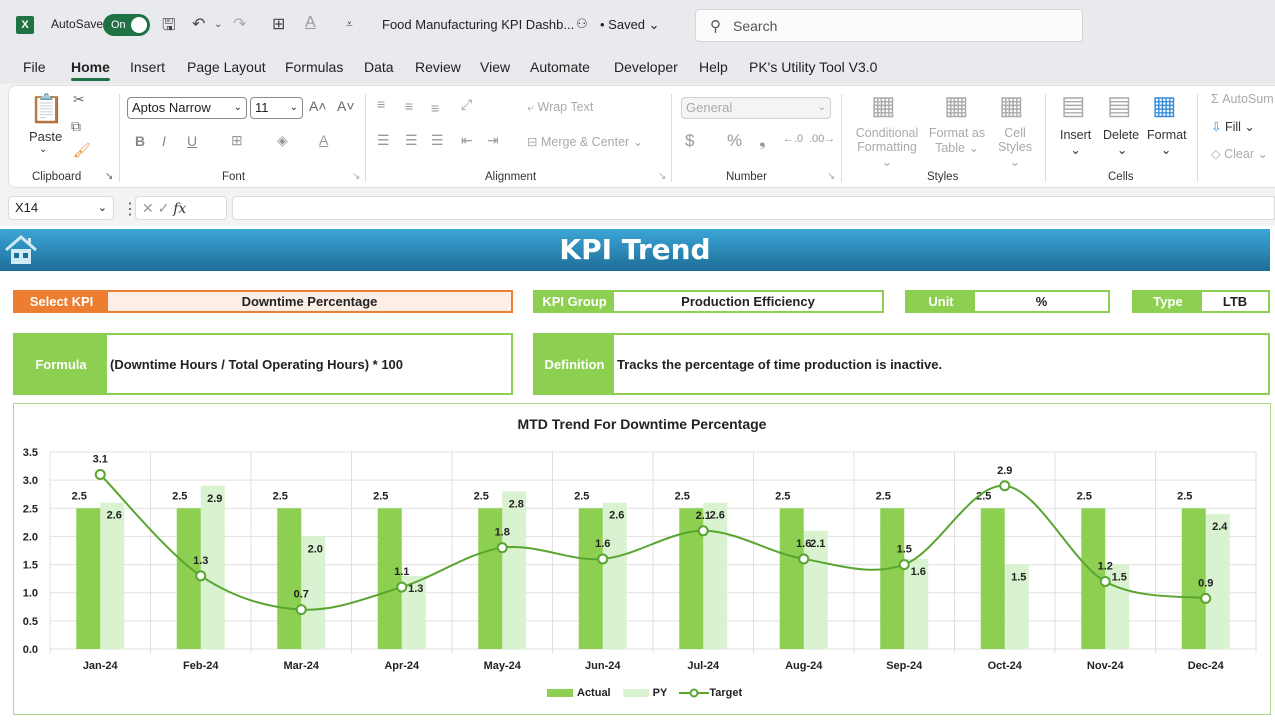 The image size is (1275, 720). I want to click on paste-button: Paste, so click(45, 136).